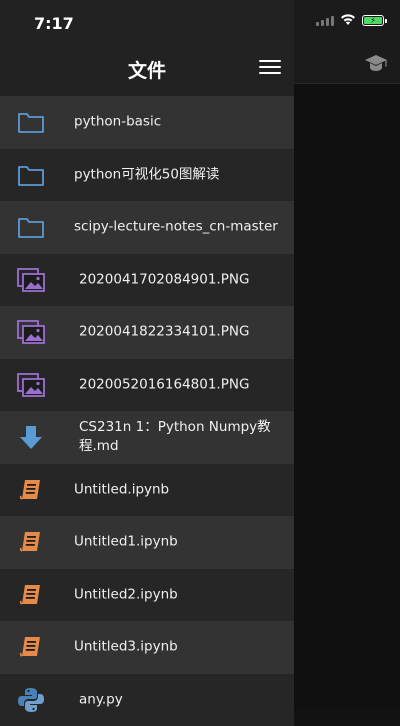 This screenshot has width=400, height=726. I want to click on file-row-notebook-1: Untitled1.ipynb, so click(147, 542).